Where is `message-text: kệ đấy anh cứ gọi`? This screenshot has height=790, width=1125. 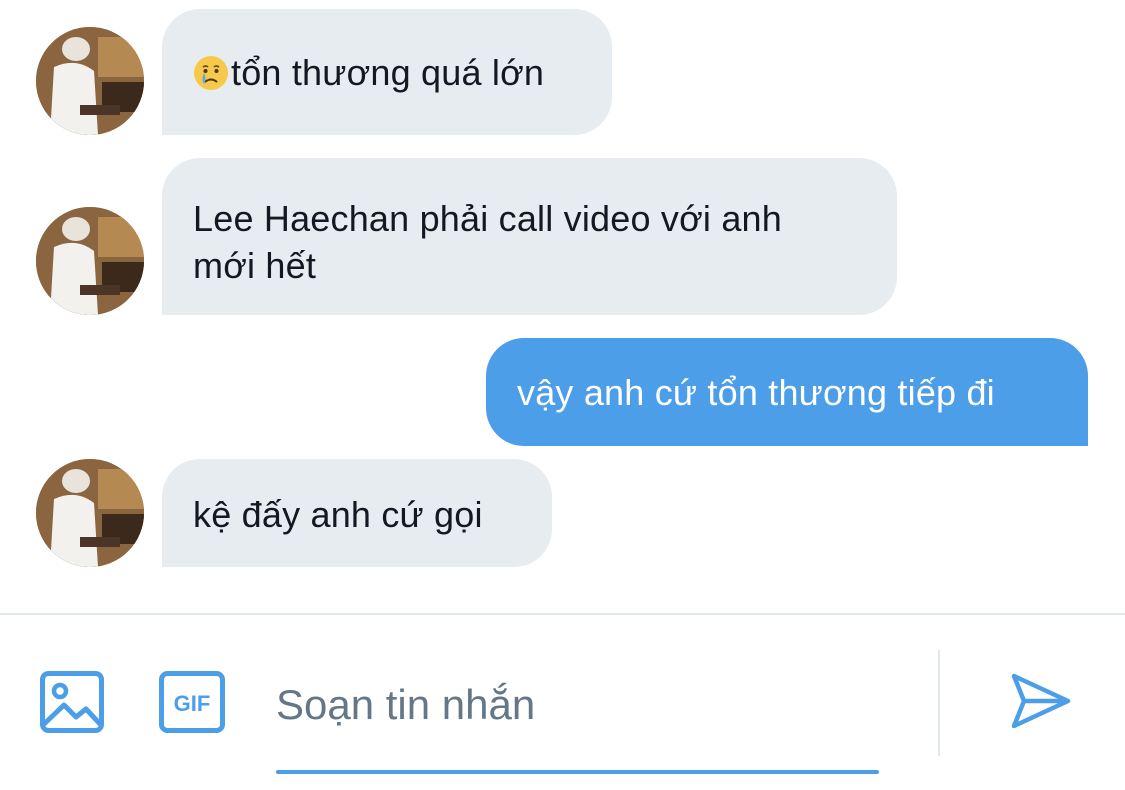 message-text: kệ đấy anh cứ gọi is located at coordinates (338, 514).